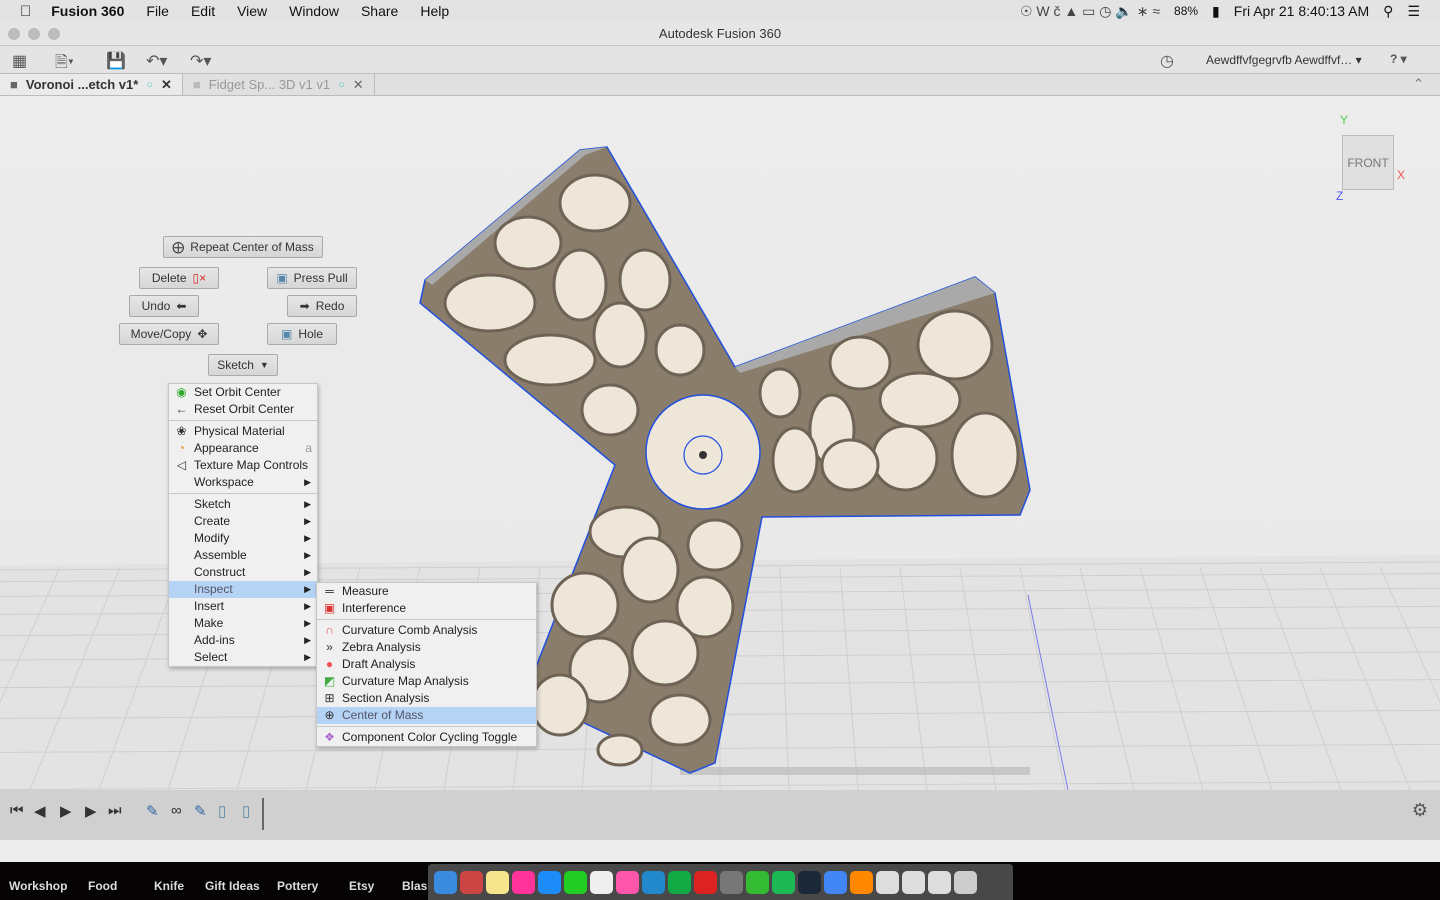 This screenshot has width=1440, height=900. What do you see at coordinates (426, 664) in the screenshot?
I see `menu-item-draft-analysis: ● Draft Analysis` at bounding box center [426, 664].